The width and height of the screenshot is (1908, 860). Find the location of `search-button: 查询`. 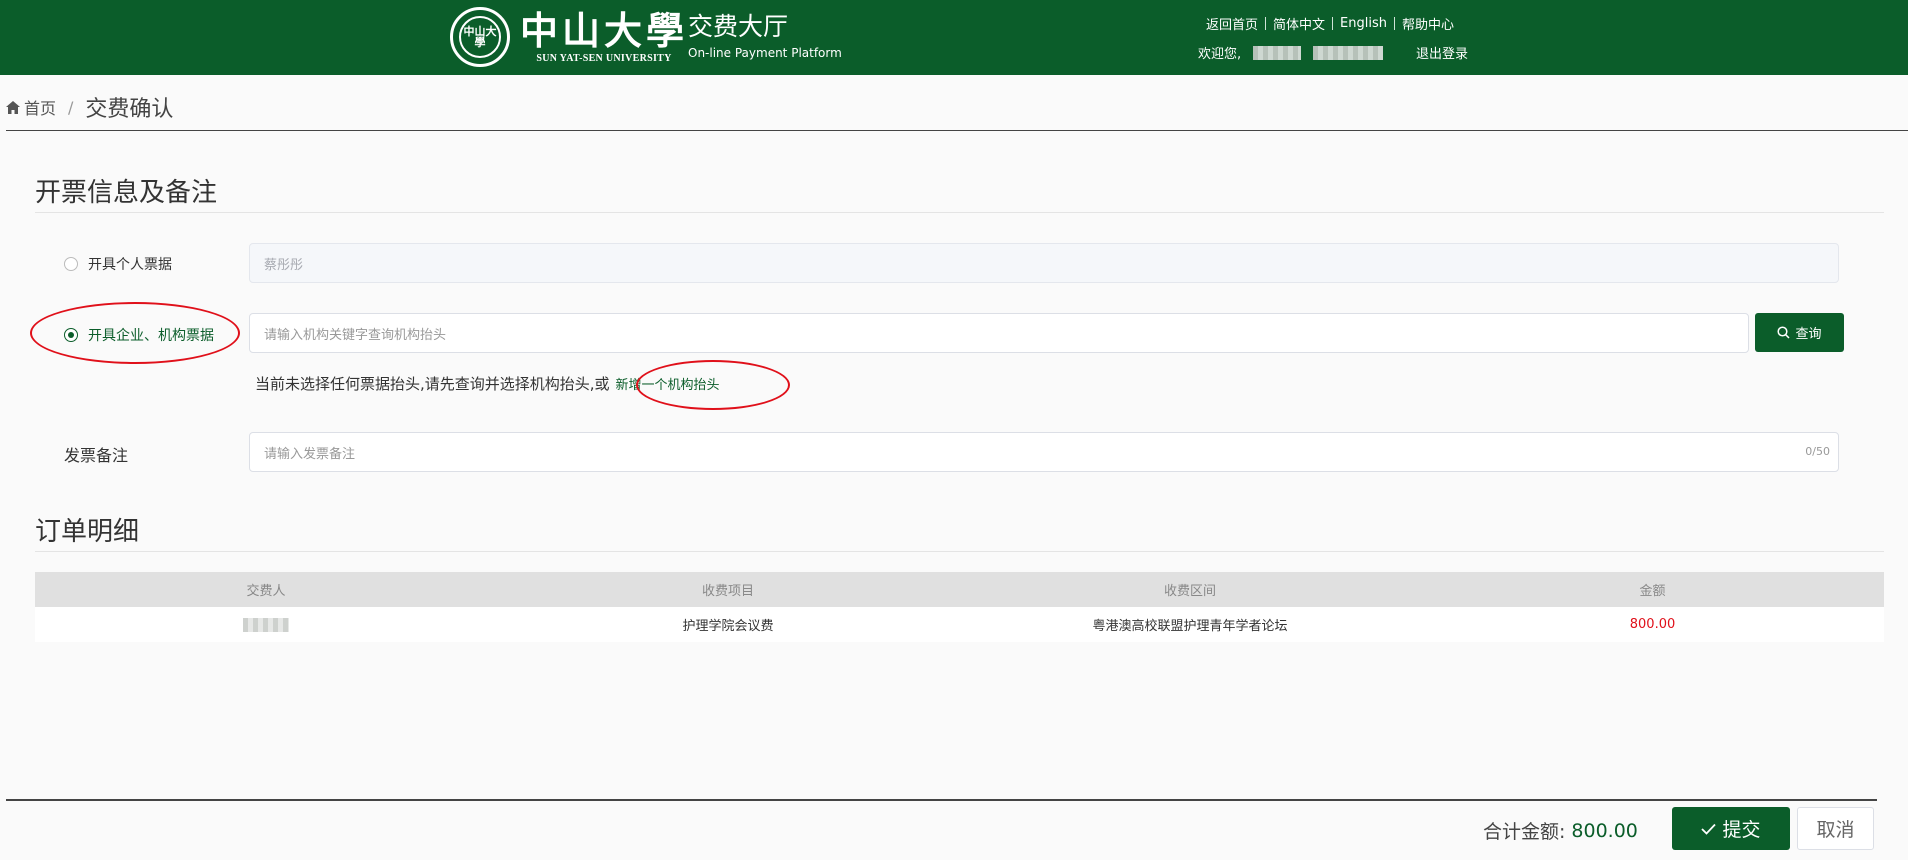

search-button: 查询 is located at coordinates (1799, 332).